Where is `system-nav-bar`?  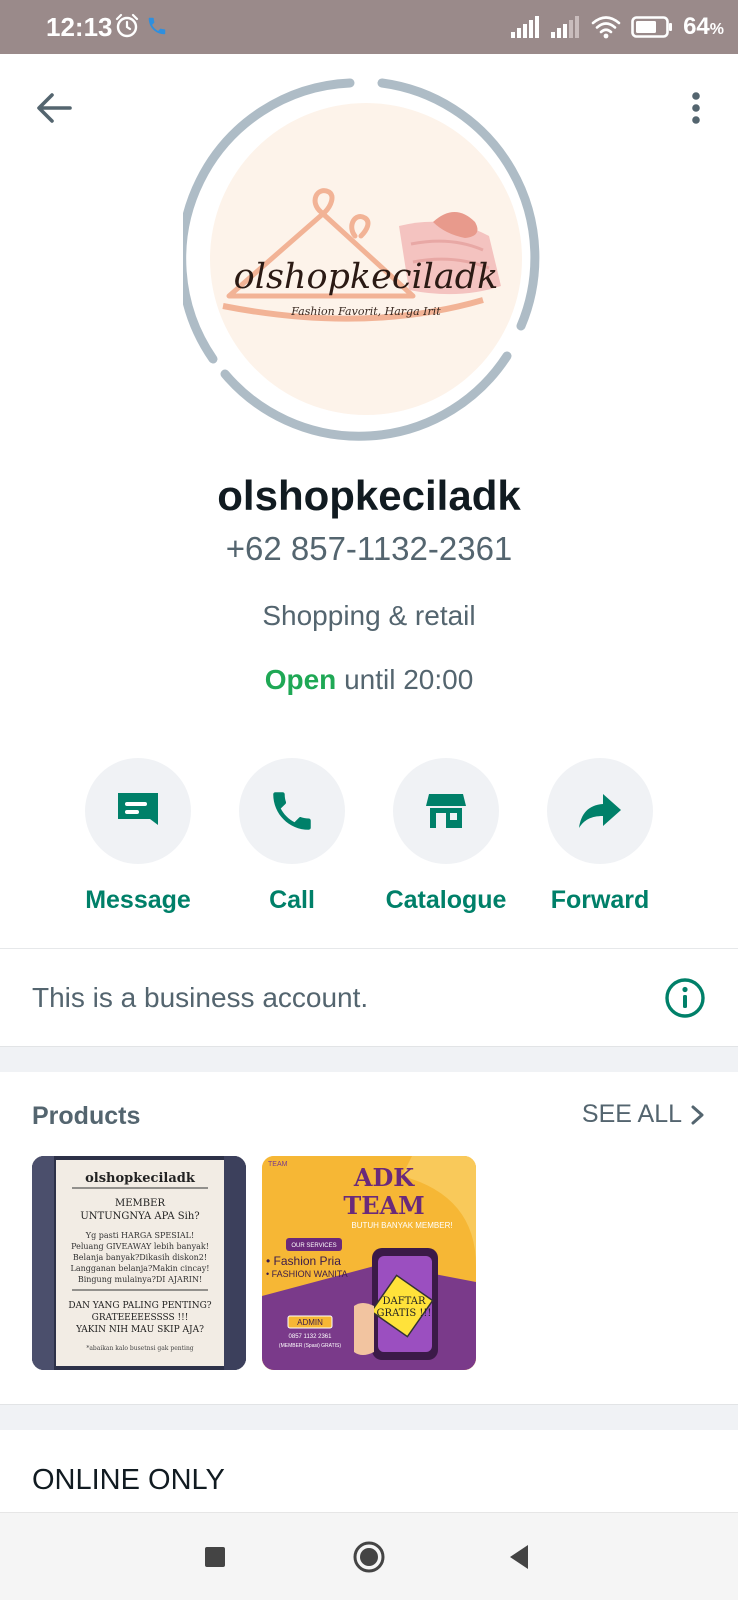 system-nav-bar is located at coordinates (369, 1556).